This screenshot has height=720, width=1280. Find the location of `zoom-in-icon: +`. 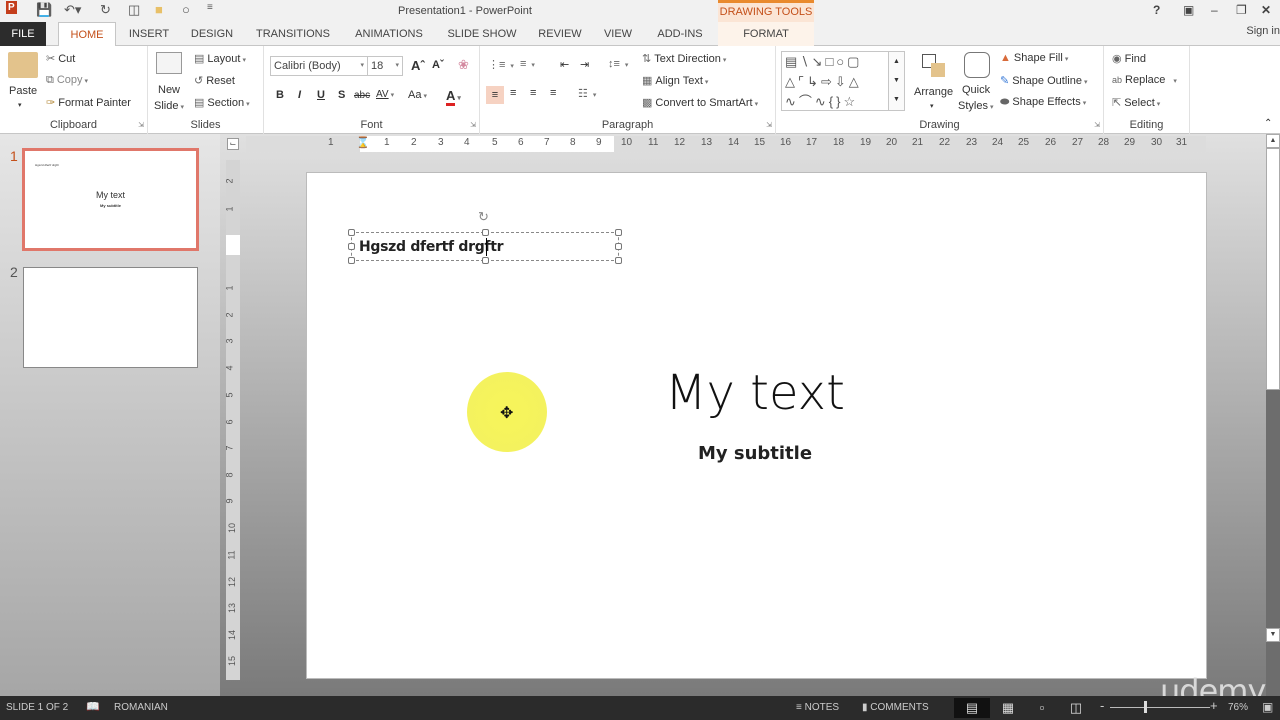

zoom-in-icon: + is located at coordinates (1214, 705).